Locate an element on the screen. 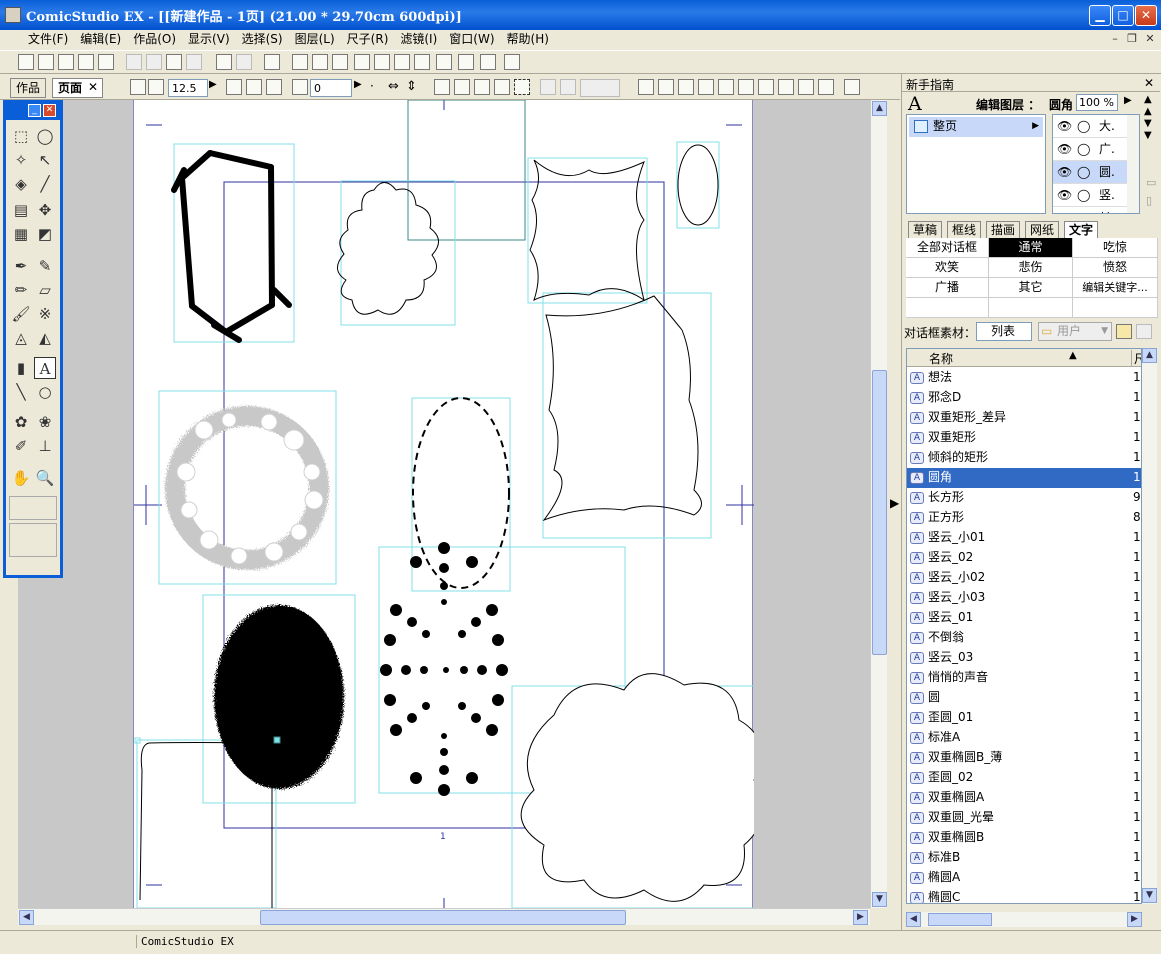  tab-draft: 草稿 is located at coordinates (925, 229).